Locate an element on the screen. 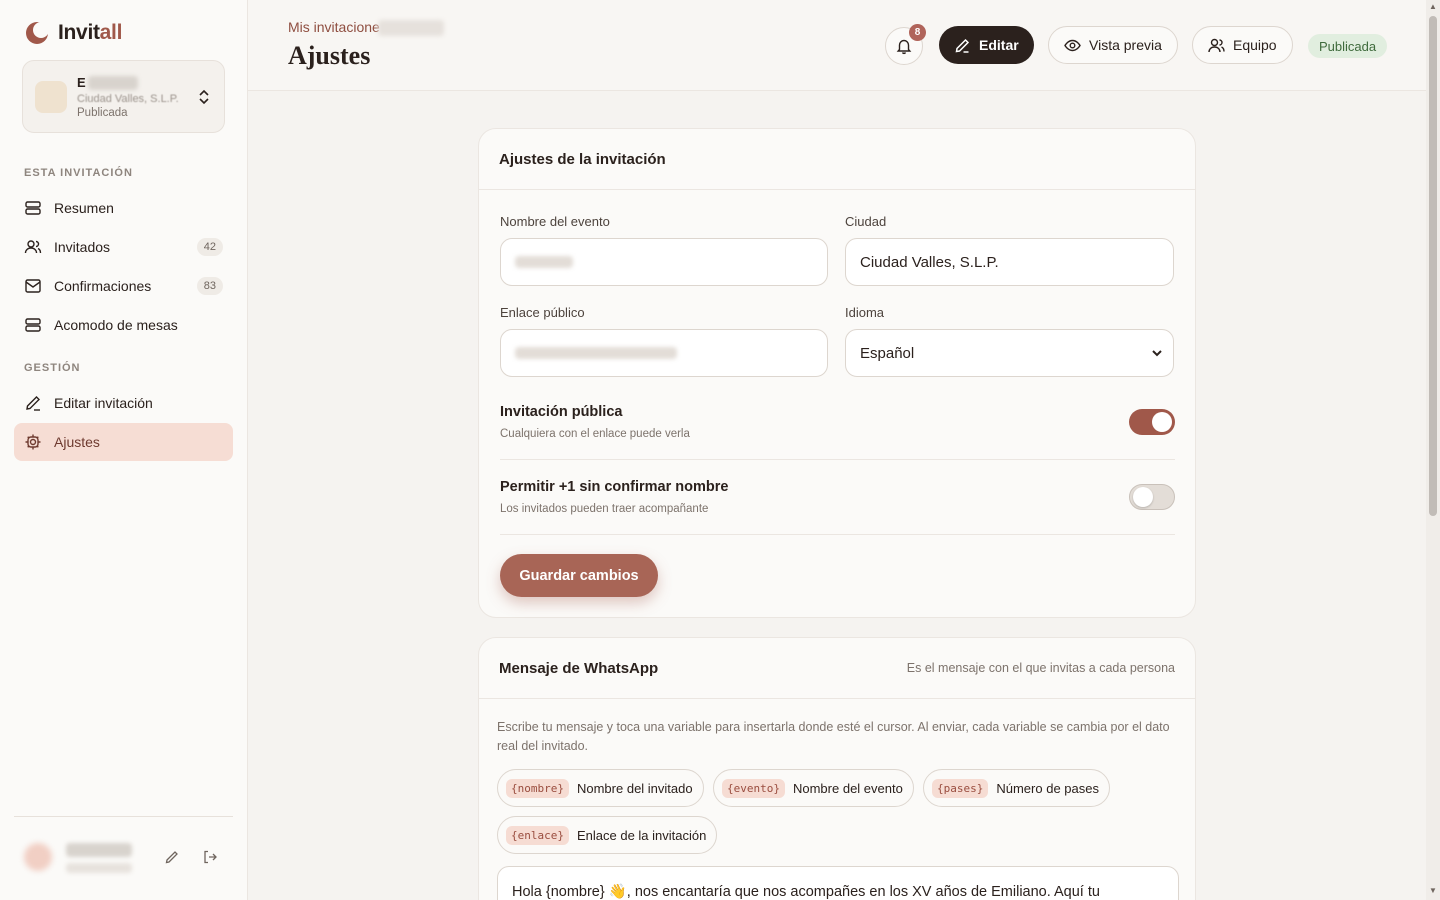 This screenshot has height=900, width=1440. avatar is located at coordinates (38, 857).